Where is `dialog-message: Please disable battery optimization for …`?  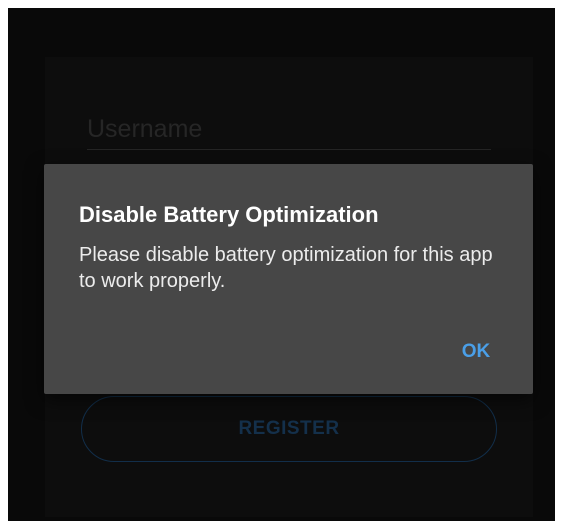 dialog-message: Please disable battery optimization for … is located at coordinates (286, 268).